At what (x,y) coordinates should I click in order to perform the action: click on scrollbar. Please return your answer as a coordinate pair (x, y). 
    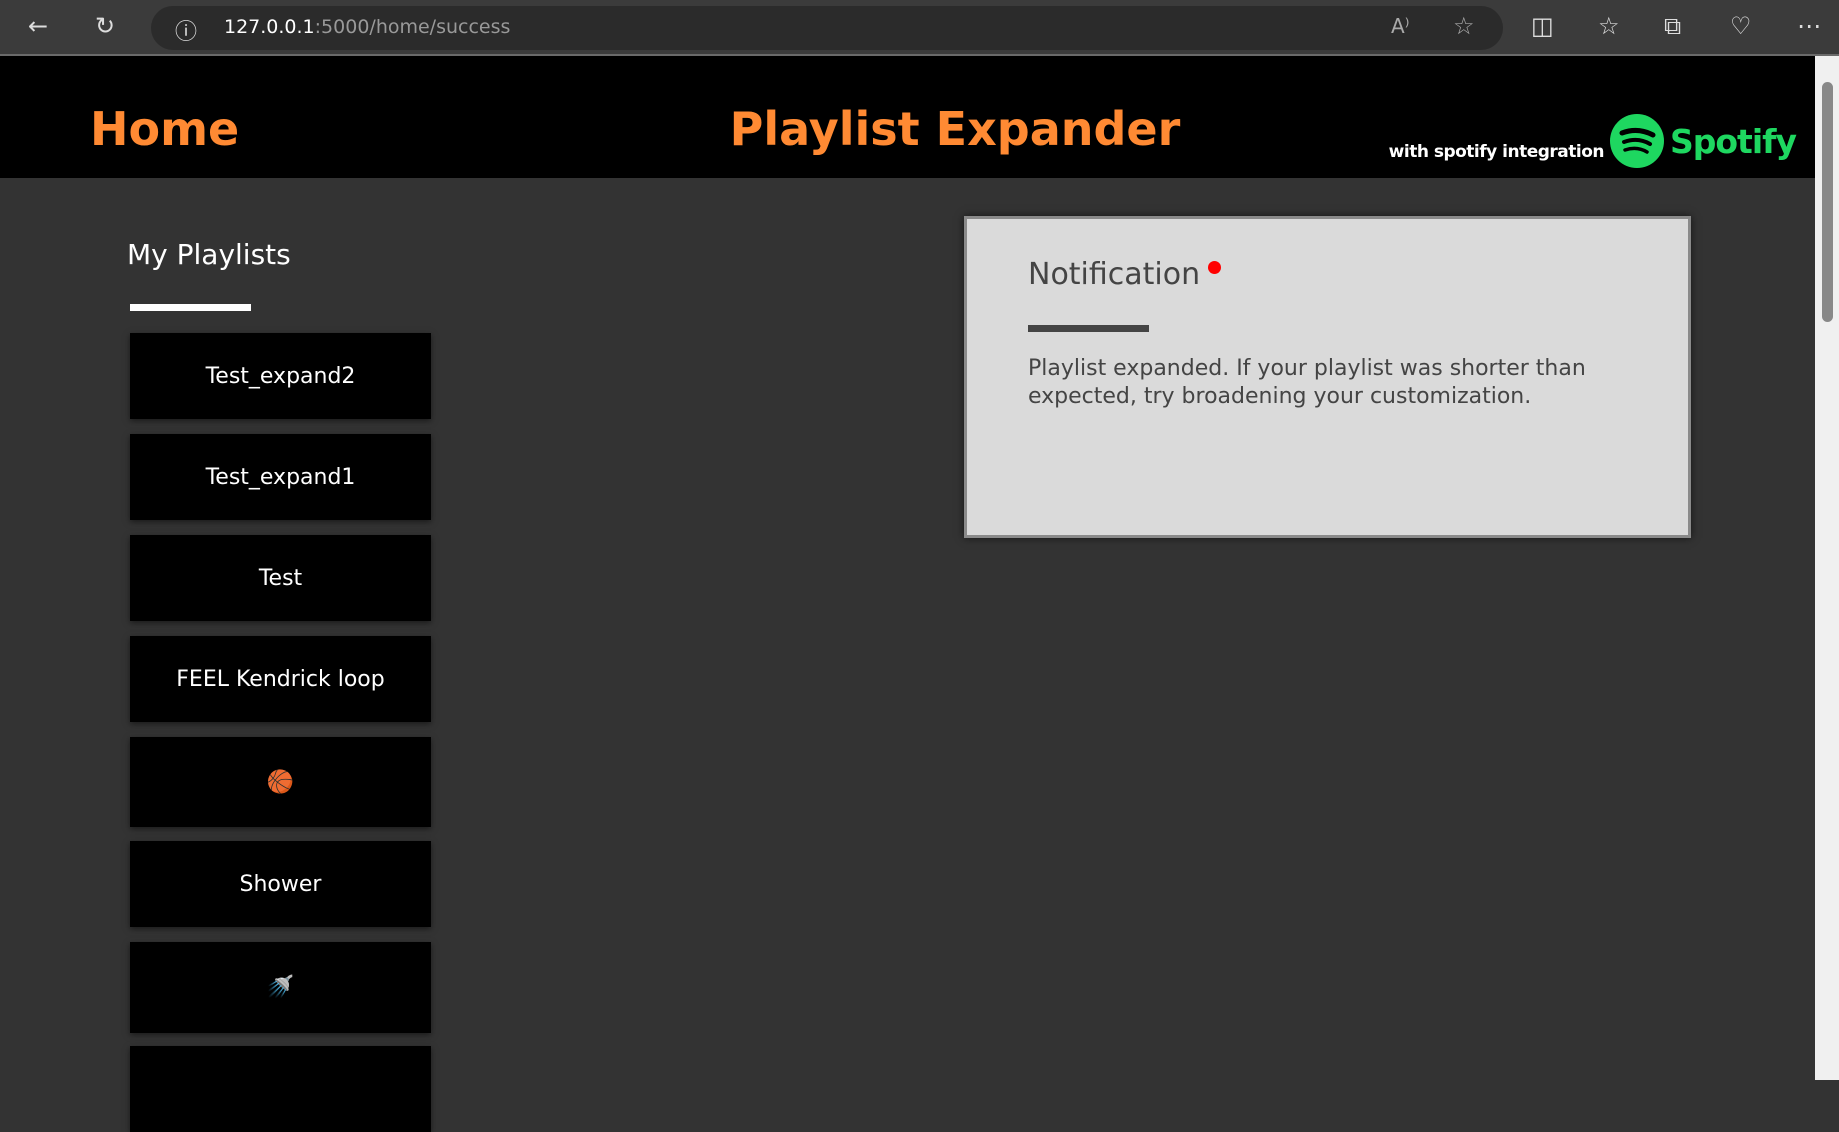
    Looking at the image, I should click on (1827, 568).